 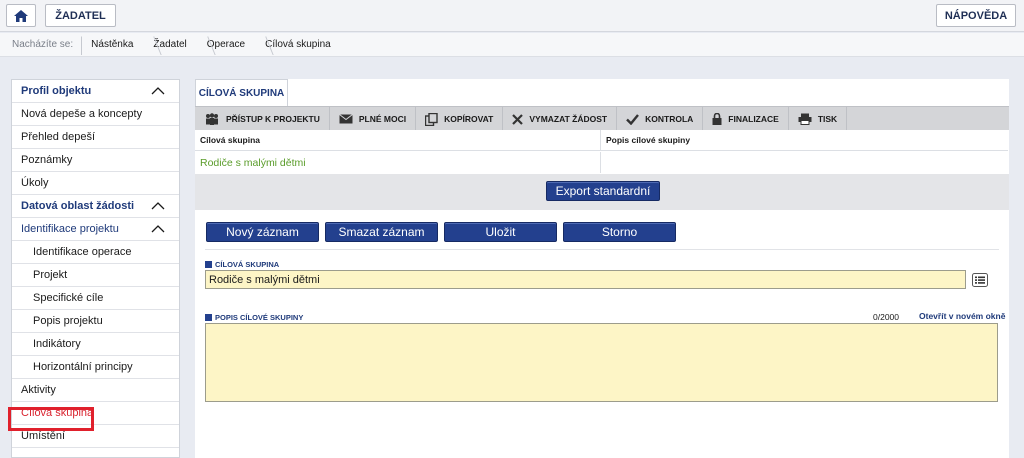 I want to click on breadcrumb-item-applicant: Žadatel, so click(x=169, y=45).